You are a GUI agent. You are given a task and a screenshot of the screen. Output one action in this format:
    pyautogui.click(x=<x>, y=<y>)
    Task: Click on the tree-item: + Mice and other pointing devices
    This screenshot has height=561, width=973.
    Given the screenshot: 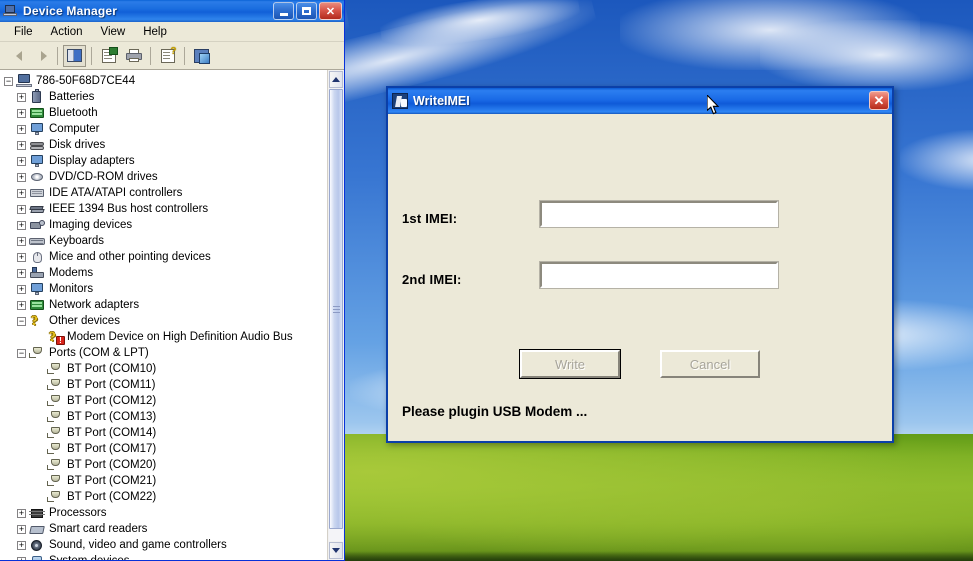 What is the action you would take?
    pyautogui.click(x=165, y=257)
    